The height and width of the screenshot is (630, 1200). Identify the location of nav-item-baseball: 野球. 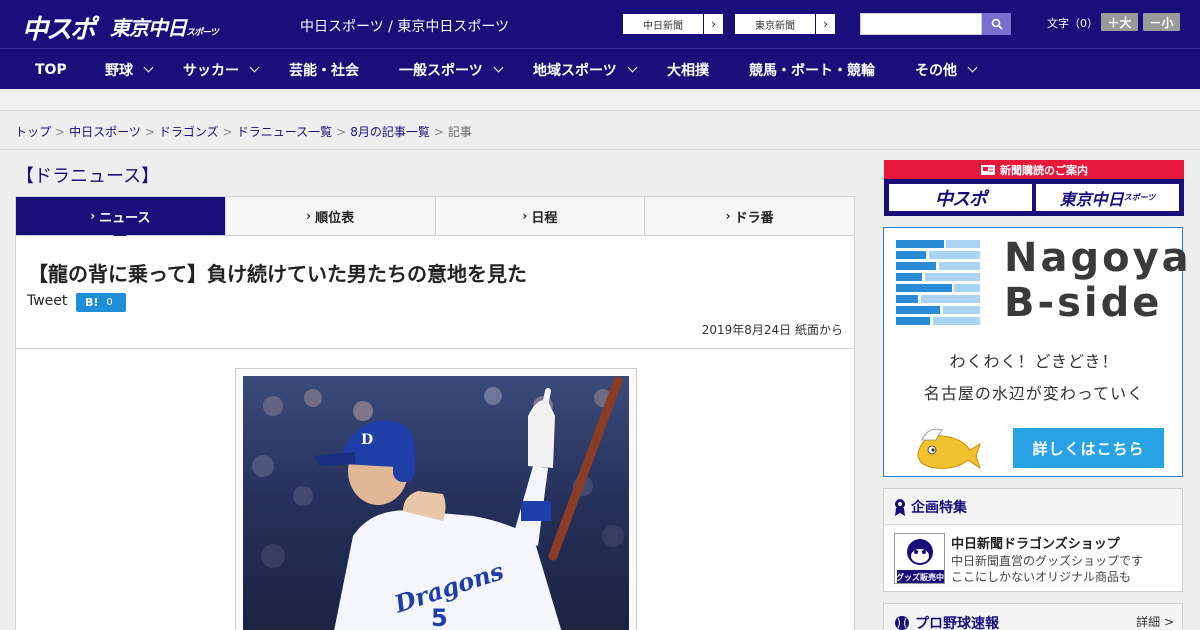
(129, 69).